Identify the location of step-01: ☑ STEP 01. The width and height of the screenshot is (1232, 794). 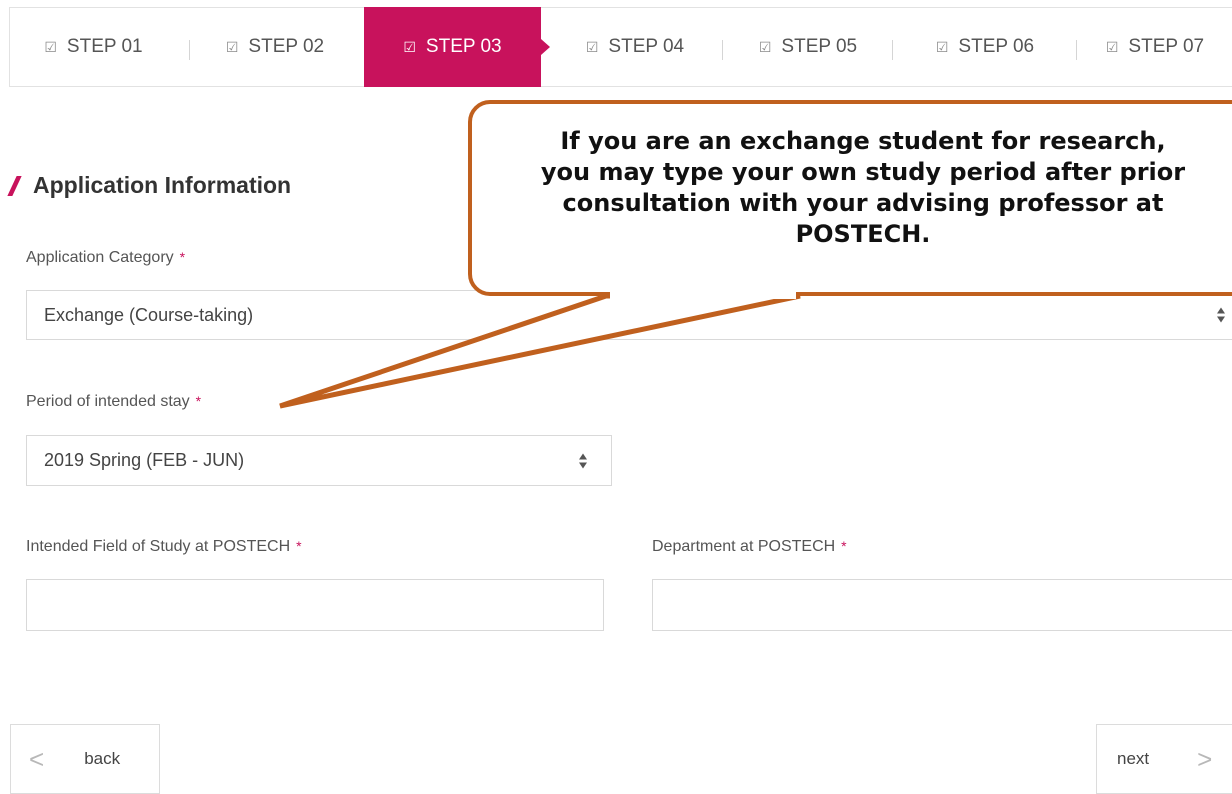
(93, 47).